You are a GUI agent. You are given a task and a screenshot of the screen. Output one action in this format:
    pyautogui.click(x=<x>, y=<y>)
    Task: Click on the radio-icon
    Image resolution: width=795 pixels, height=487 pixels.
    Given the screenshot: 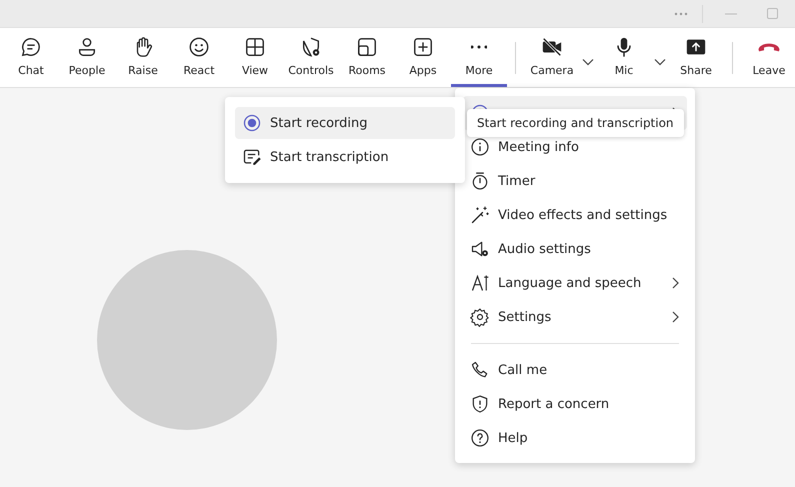 What is the action you would take?
    pyautogui.click(x=252, y=123)
    